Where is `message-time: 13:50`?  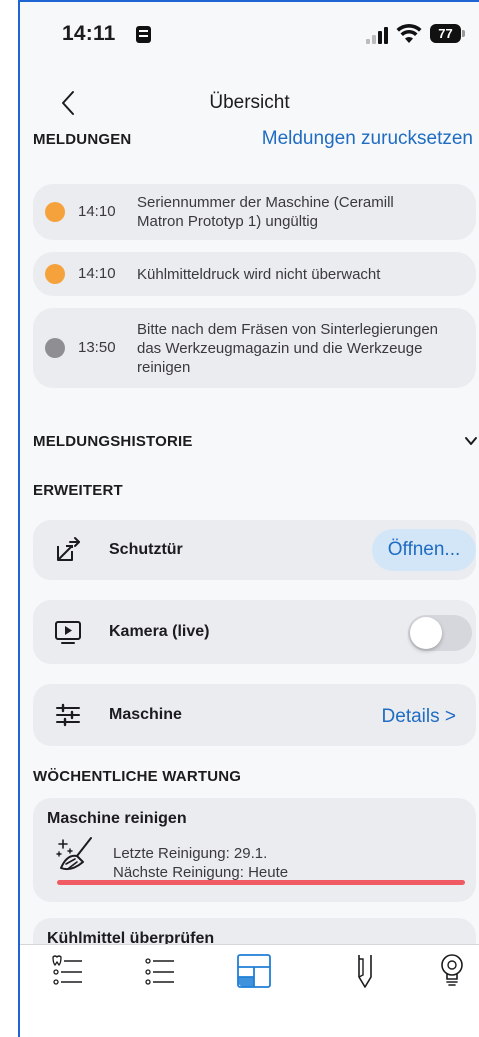 message-time: 13:50 is located at coordinates (97, 347).